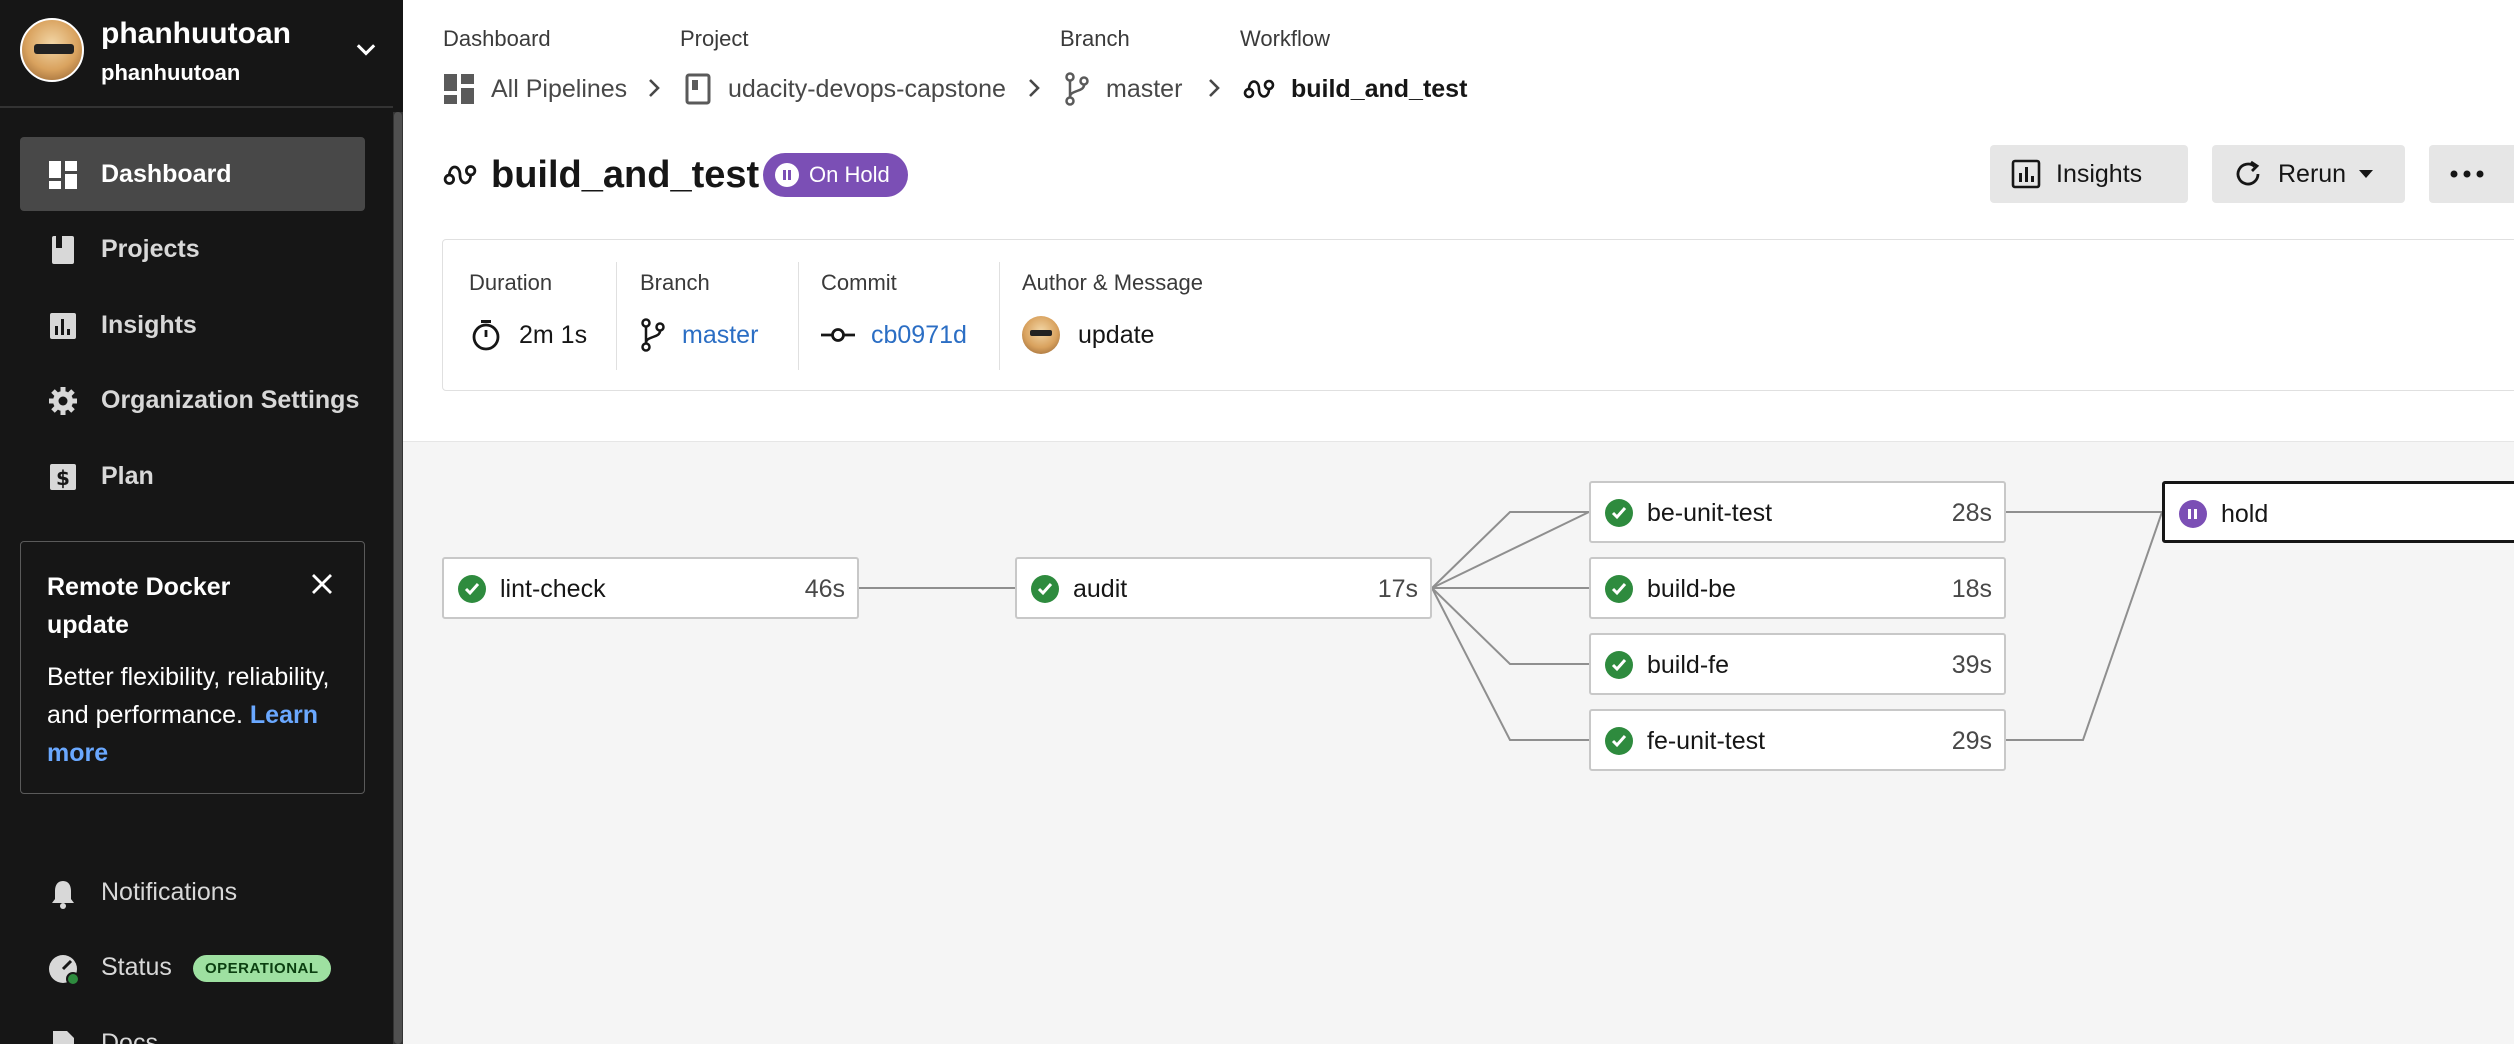 The width and height of the screenshot is (2514, 1044). What do you see at coordinates (2338, 512) in the screenshot?
I see `job-hold: hold` at bounding box center [2338, 512].